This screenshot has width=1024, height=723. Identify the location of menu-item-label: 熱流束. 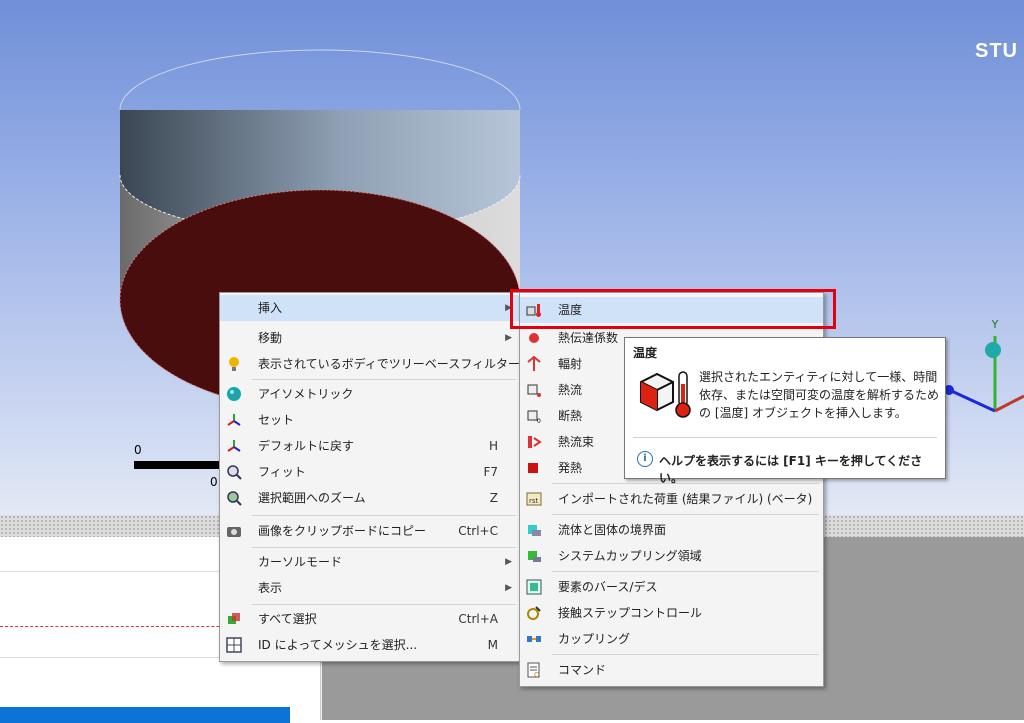
(576, 442).